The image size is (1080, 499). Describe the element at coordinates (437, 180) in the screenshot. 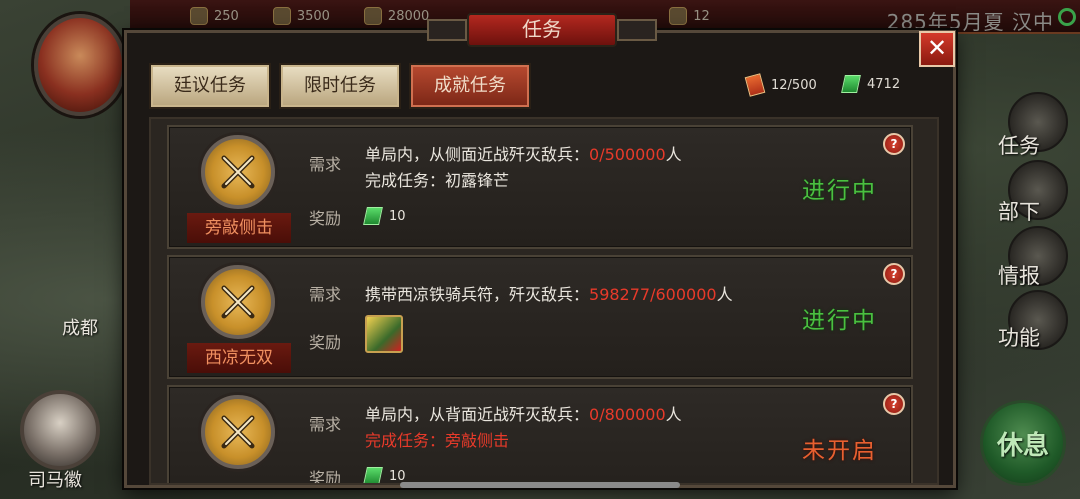

I see `prerequisite-text: 完成任务：初露锋芒` at that location.